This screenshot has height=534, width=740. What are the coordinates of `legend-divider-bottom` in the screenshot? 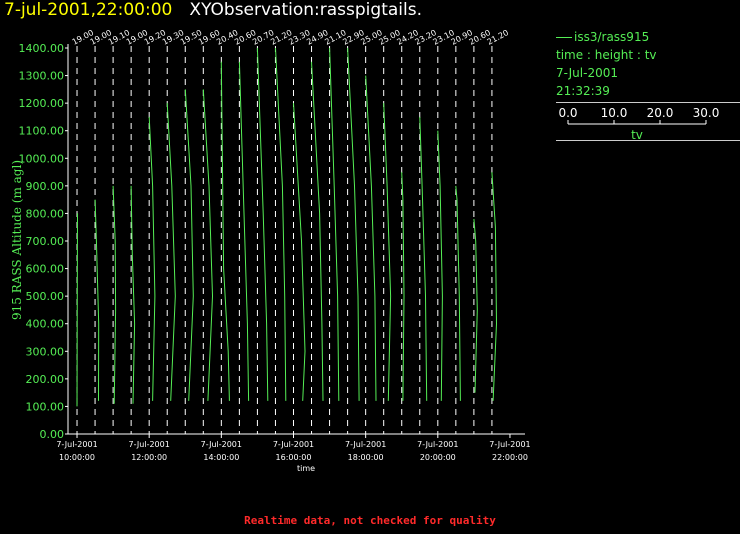 It's located at (648, 140).